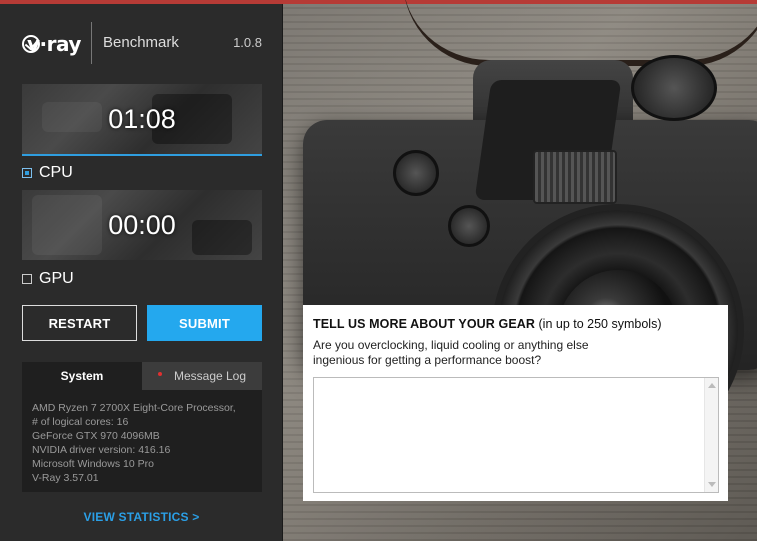 The width and height of the screenshot is (757, 541). I want to click on tab-system-label: System, so click(82, 376).